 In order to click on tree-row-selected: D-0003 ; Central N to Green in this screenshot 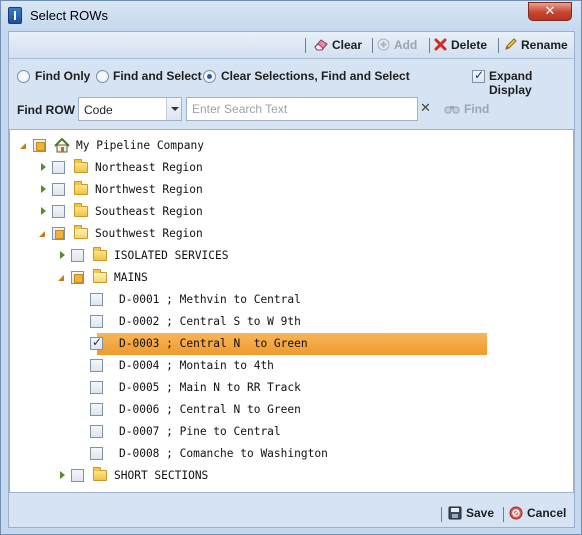, I will do `click(291, 344)`.